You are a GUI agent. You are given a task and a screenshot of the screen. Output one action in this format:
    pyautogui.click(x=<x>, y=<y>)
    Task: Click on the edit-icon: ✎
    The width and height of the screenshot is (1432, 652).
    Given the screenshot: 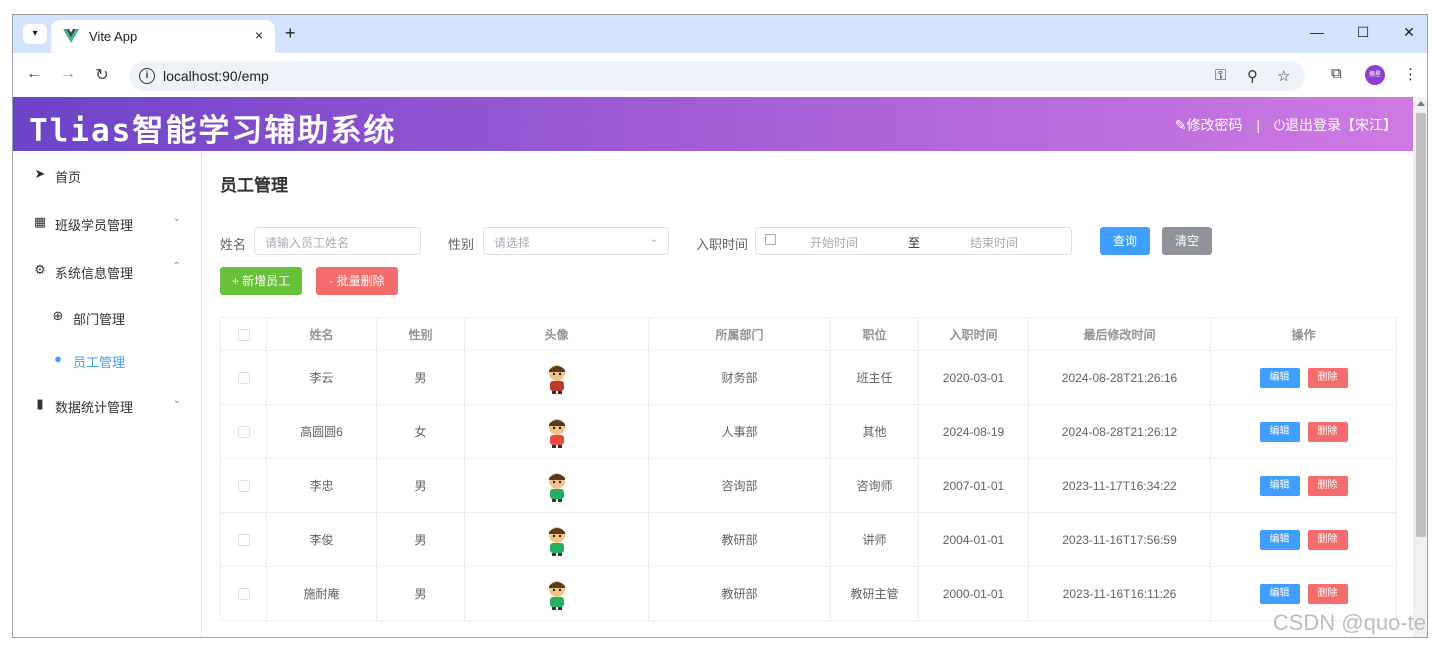 What is the action you would take?
    pyautogui.click(x=1180, y=125)
    